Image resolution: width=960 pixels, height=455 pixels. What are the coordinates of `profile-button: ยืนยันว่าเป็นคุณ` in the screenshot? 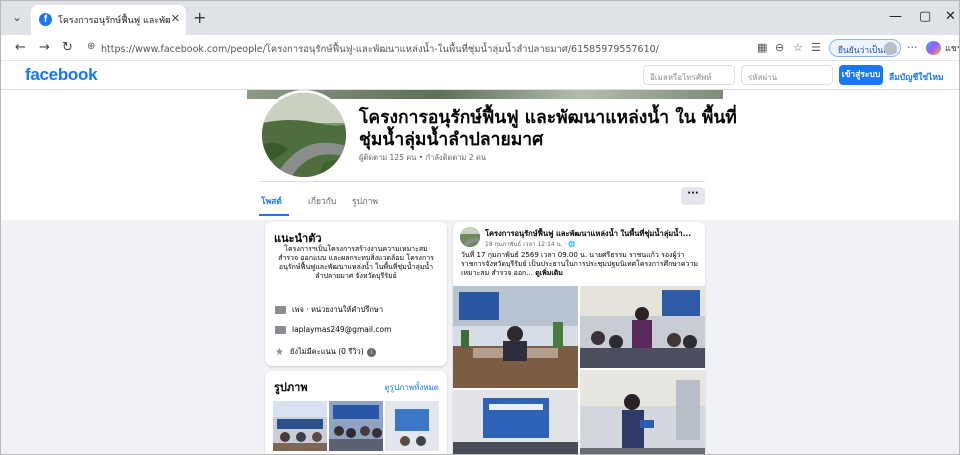 It's located at (865, 48).